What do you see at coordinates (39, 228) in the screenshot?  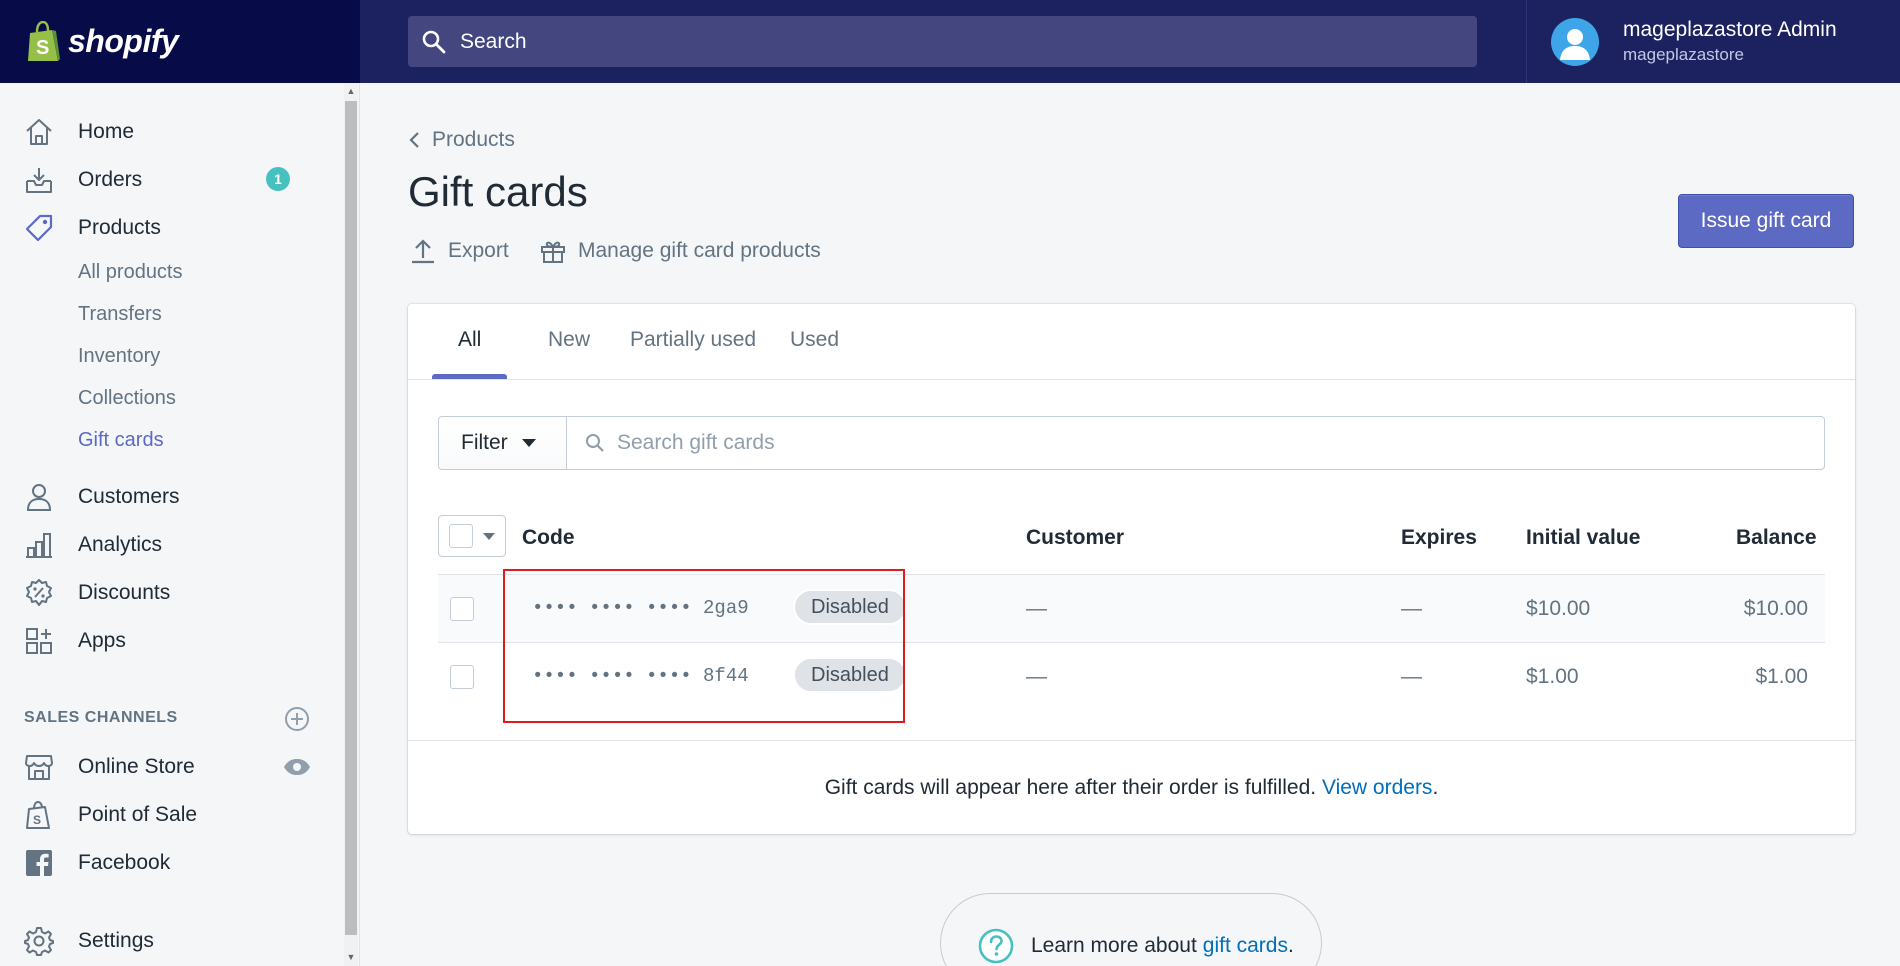 I see `tag-icon` at bounding box center [39, 228].